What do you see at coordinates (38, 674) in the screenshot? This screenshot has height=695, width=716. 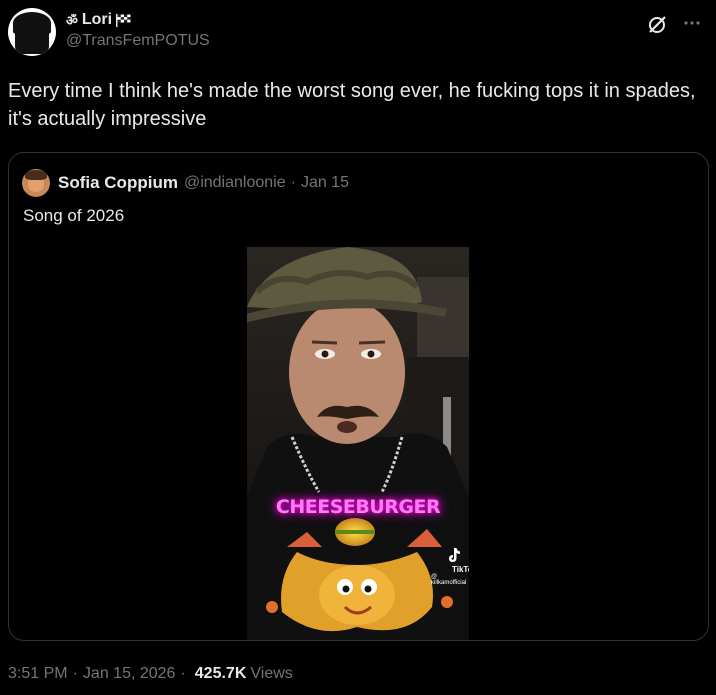 I see `tweet-time: 3:51 PM` at bounding box center [38, 674].